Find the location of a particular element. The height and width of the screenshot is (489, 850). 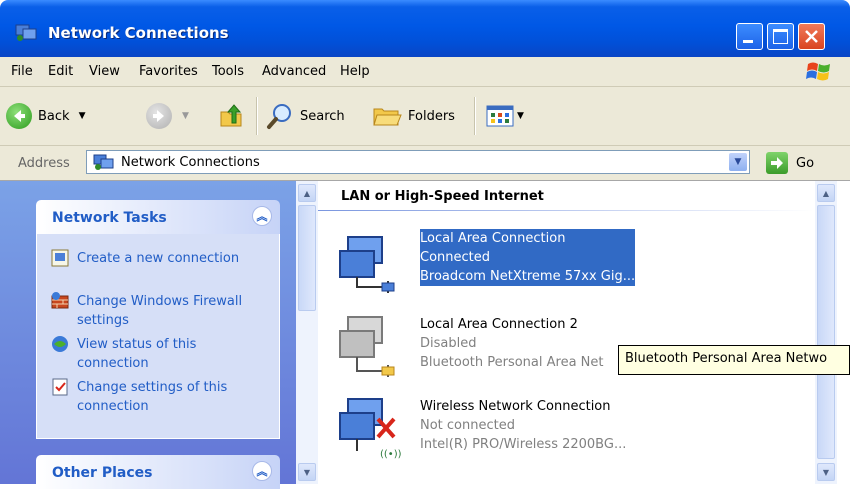

go-arrow-icon is located at coordinates (777, 163).